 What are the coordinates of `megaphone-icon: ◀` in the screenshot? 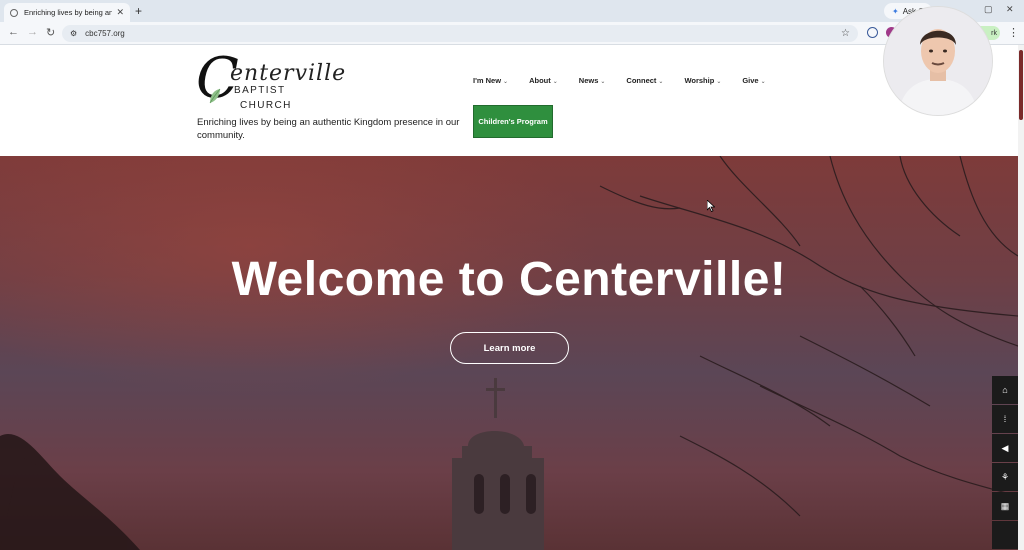 It's located at (1005, 448).